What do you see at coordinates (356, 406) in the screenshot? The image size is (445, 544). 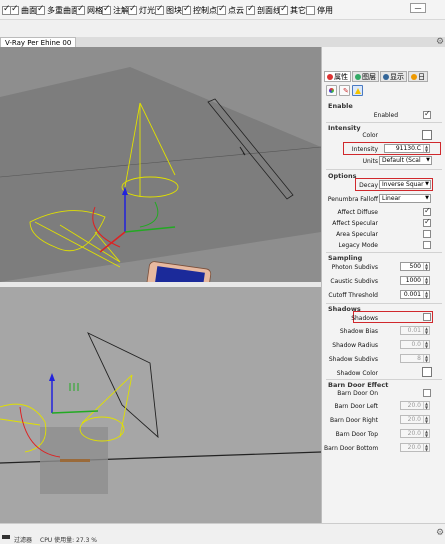 I see `barn-door-left-label: Barn Door Left` at bounding box center [356, 406].